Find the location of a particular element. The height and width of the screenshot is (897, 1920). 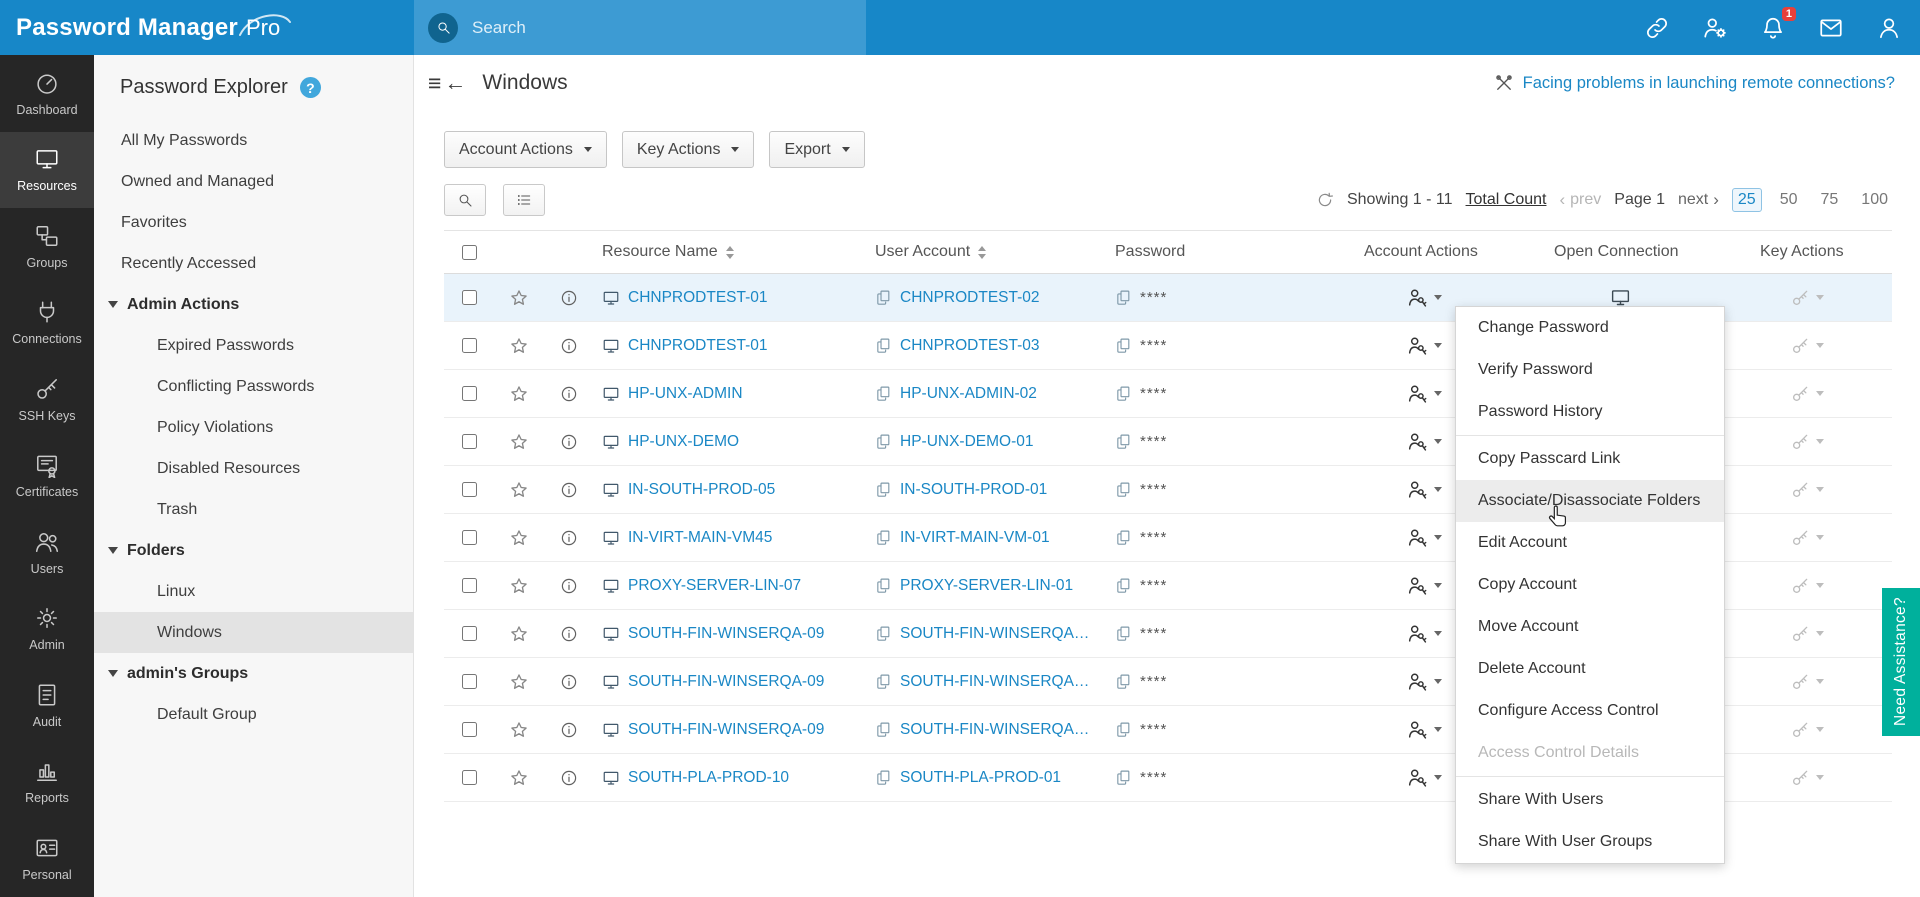

nav-item-connections: Connections is located at coordinates (47, 323).